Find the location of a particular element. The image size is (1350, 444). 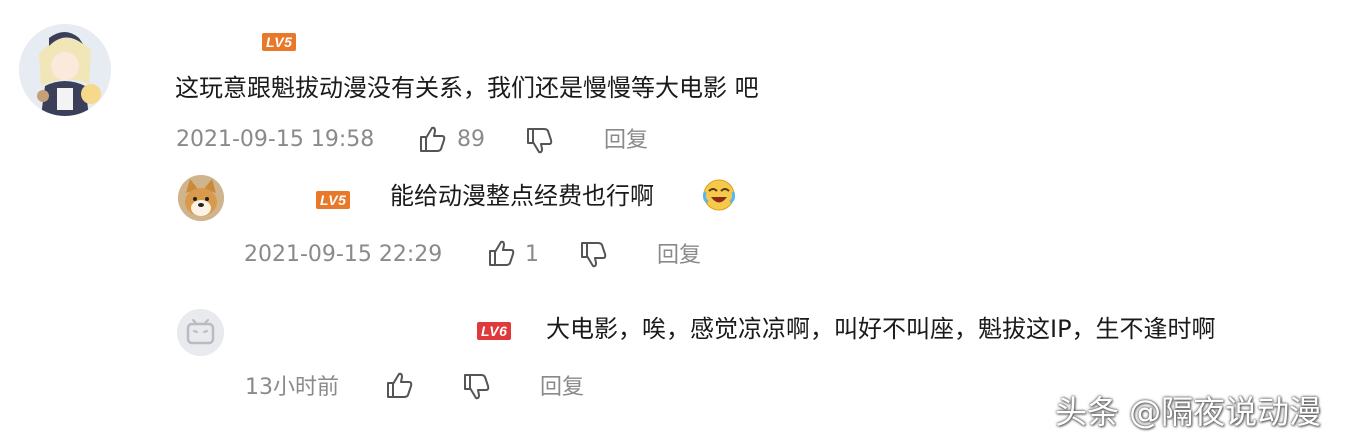

like-count: 1 is located at coordinates (532, 254).